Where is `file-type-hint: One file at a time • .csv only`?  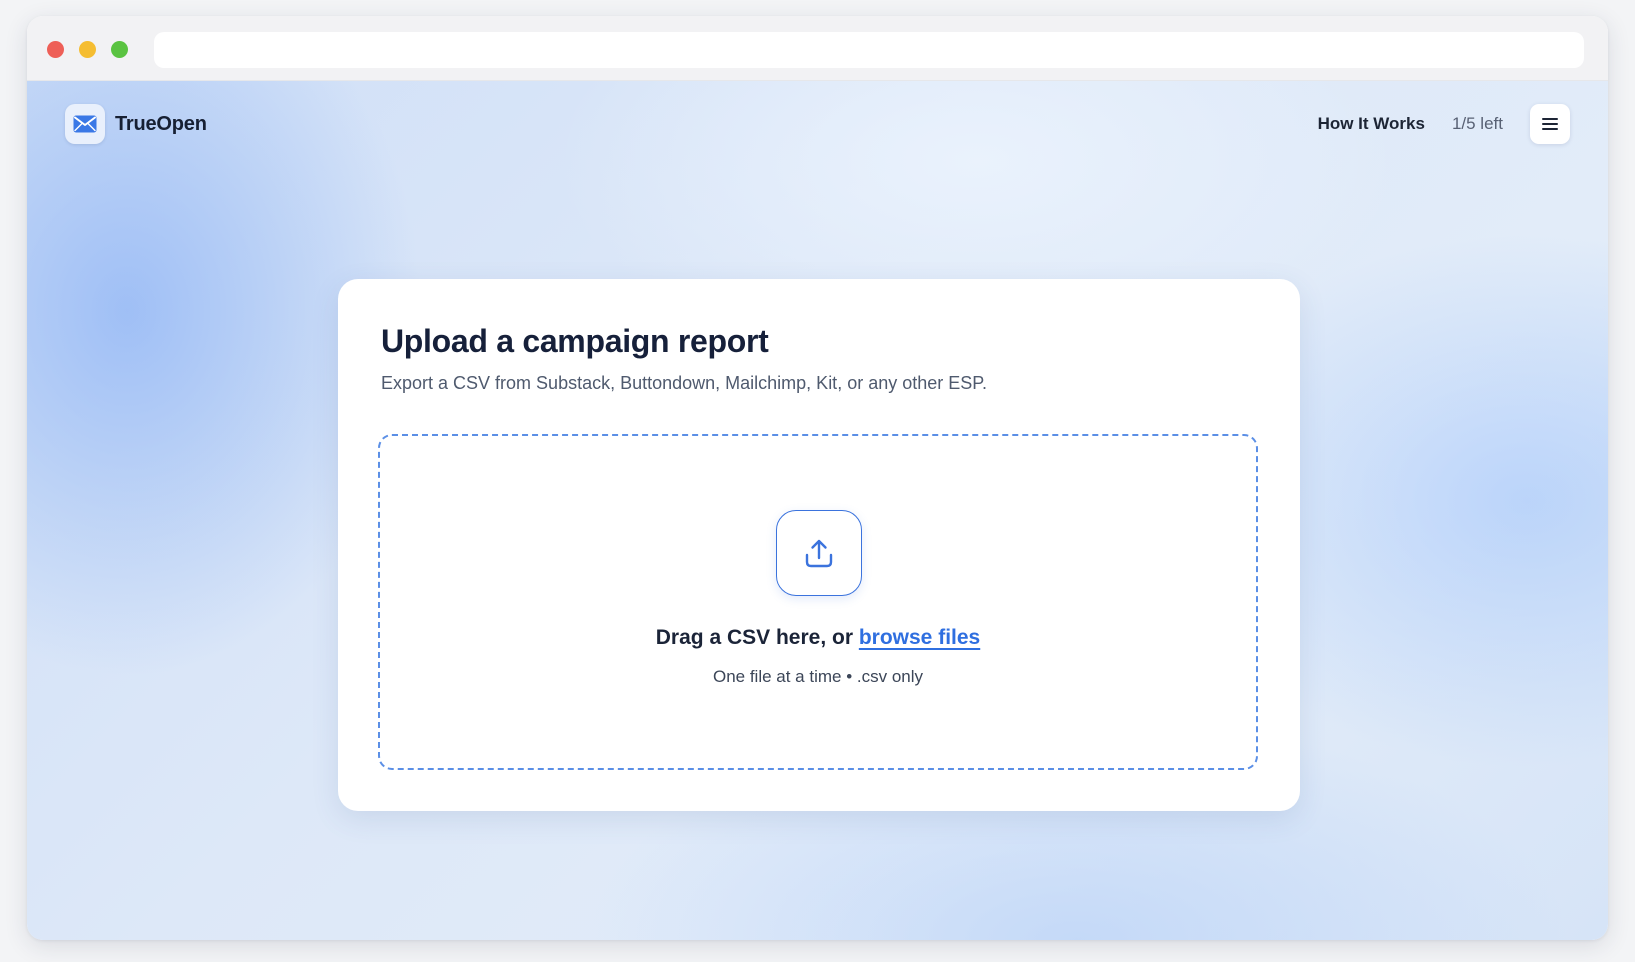 file-type-hint: One file at a time • .csv only is located at coordinates (818, 676).